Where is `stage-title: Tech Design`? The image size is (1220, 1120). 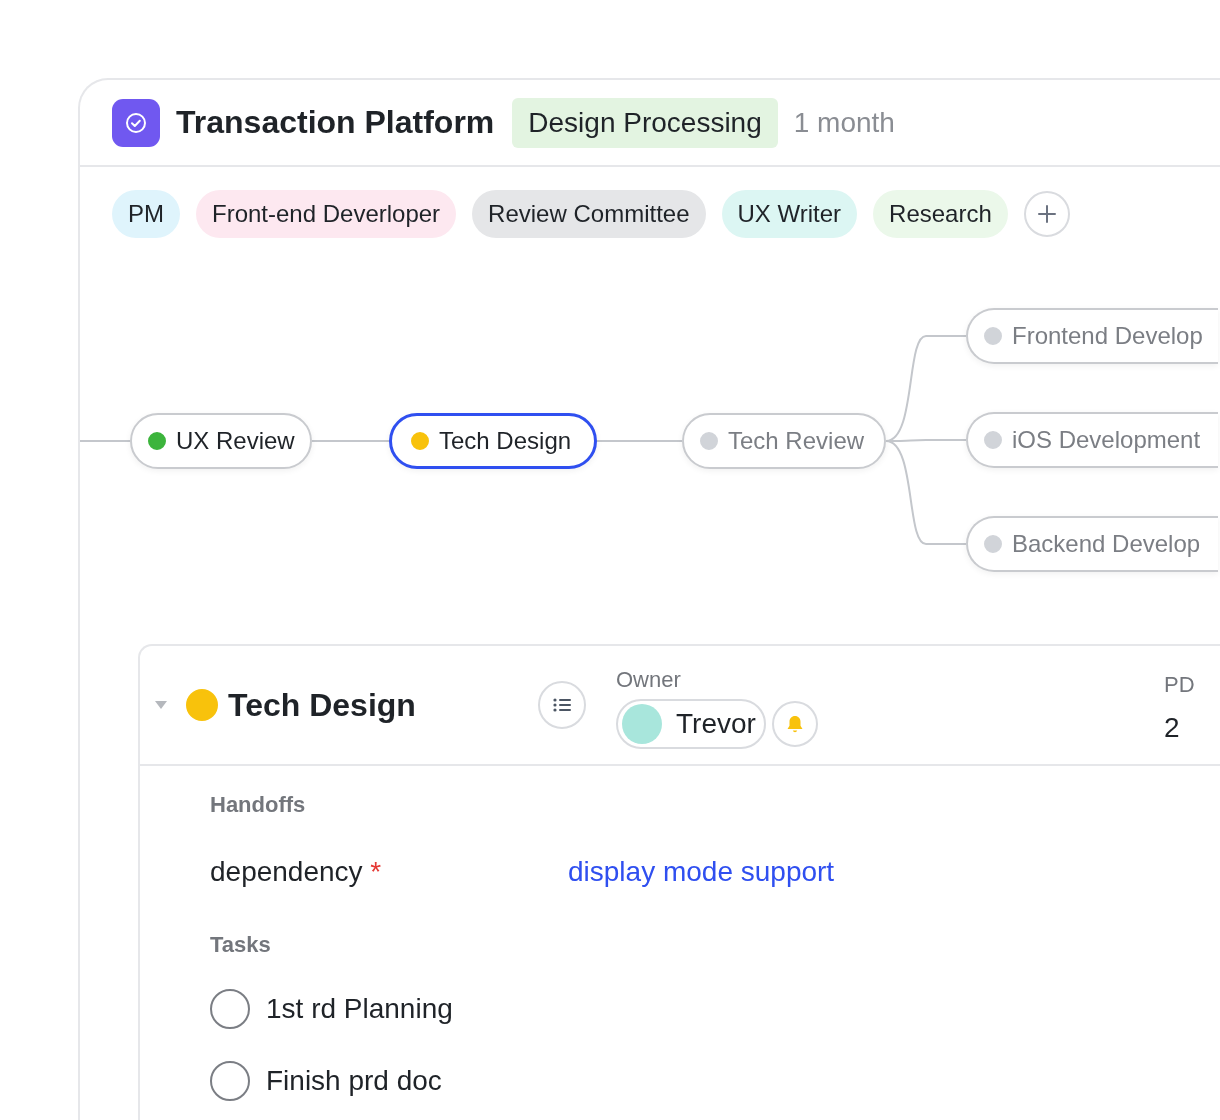 stage-title: Tech Design is located at coordinates (322, 705).